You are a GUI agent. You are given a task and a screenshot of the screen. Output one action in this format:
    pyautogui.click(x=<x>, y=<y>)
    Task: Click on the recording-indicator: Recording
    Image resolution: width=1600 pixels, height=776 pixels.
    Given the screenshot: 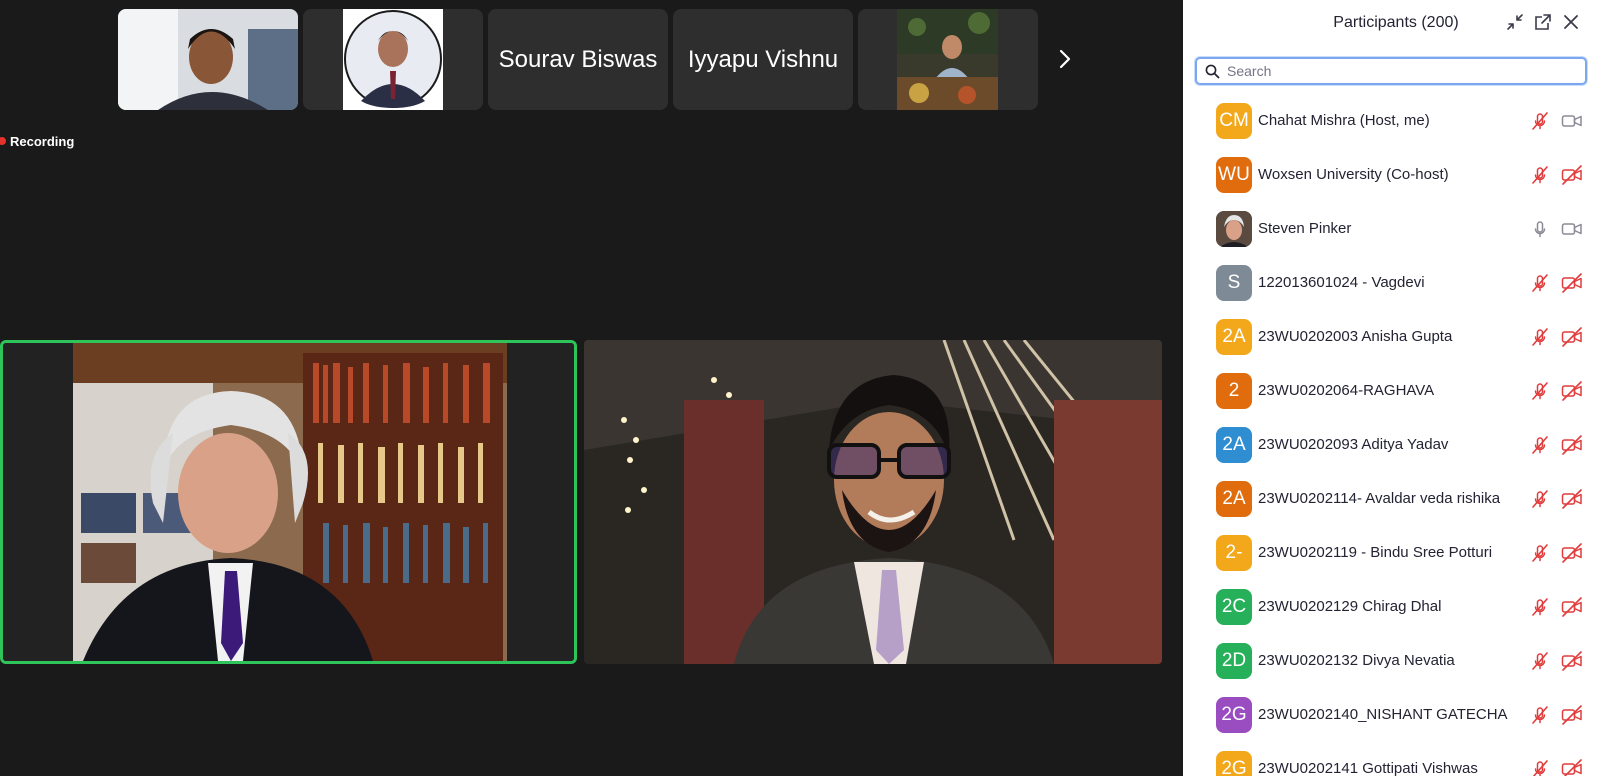 What is the action you would take?
    pyautogui.click(x=37, y=141)
    